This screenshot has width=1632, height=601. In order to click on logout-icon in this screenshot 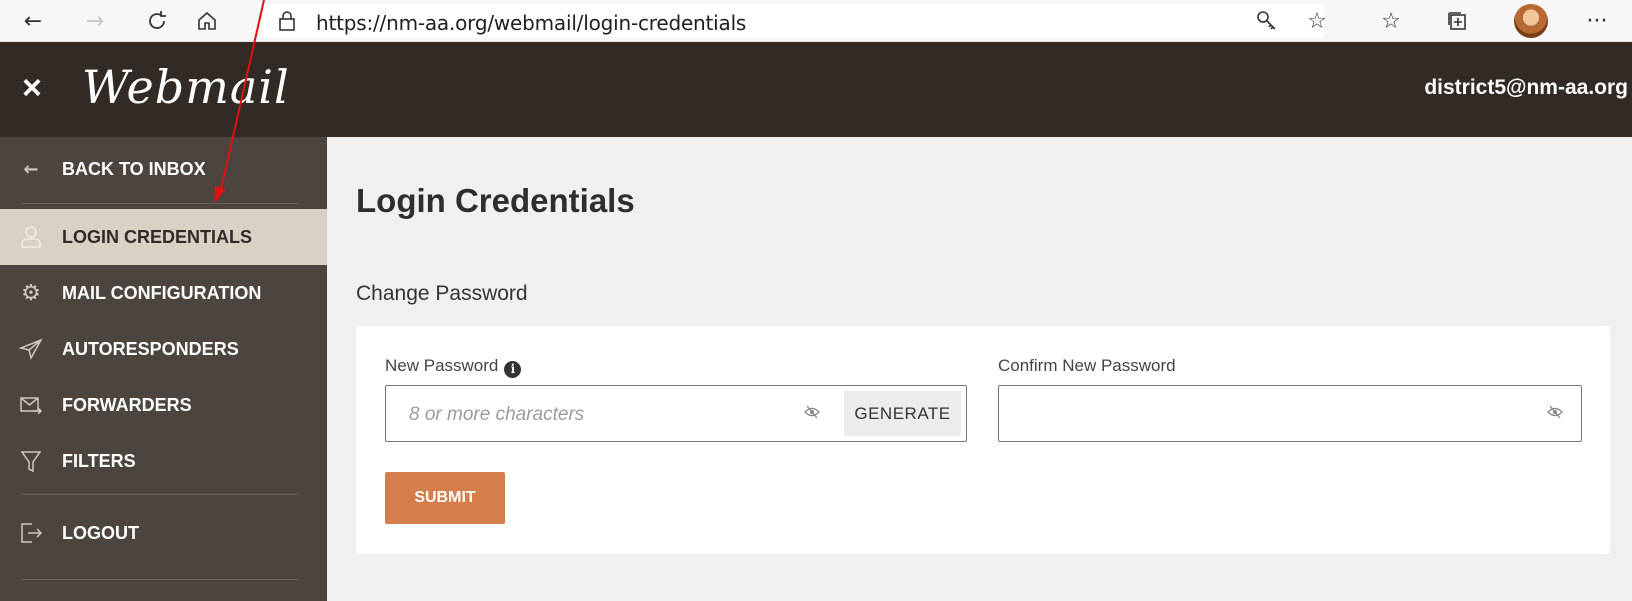, I will do `click(31, 533)`.